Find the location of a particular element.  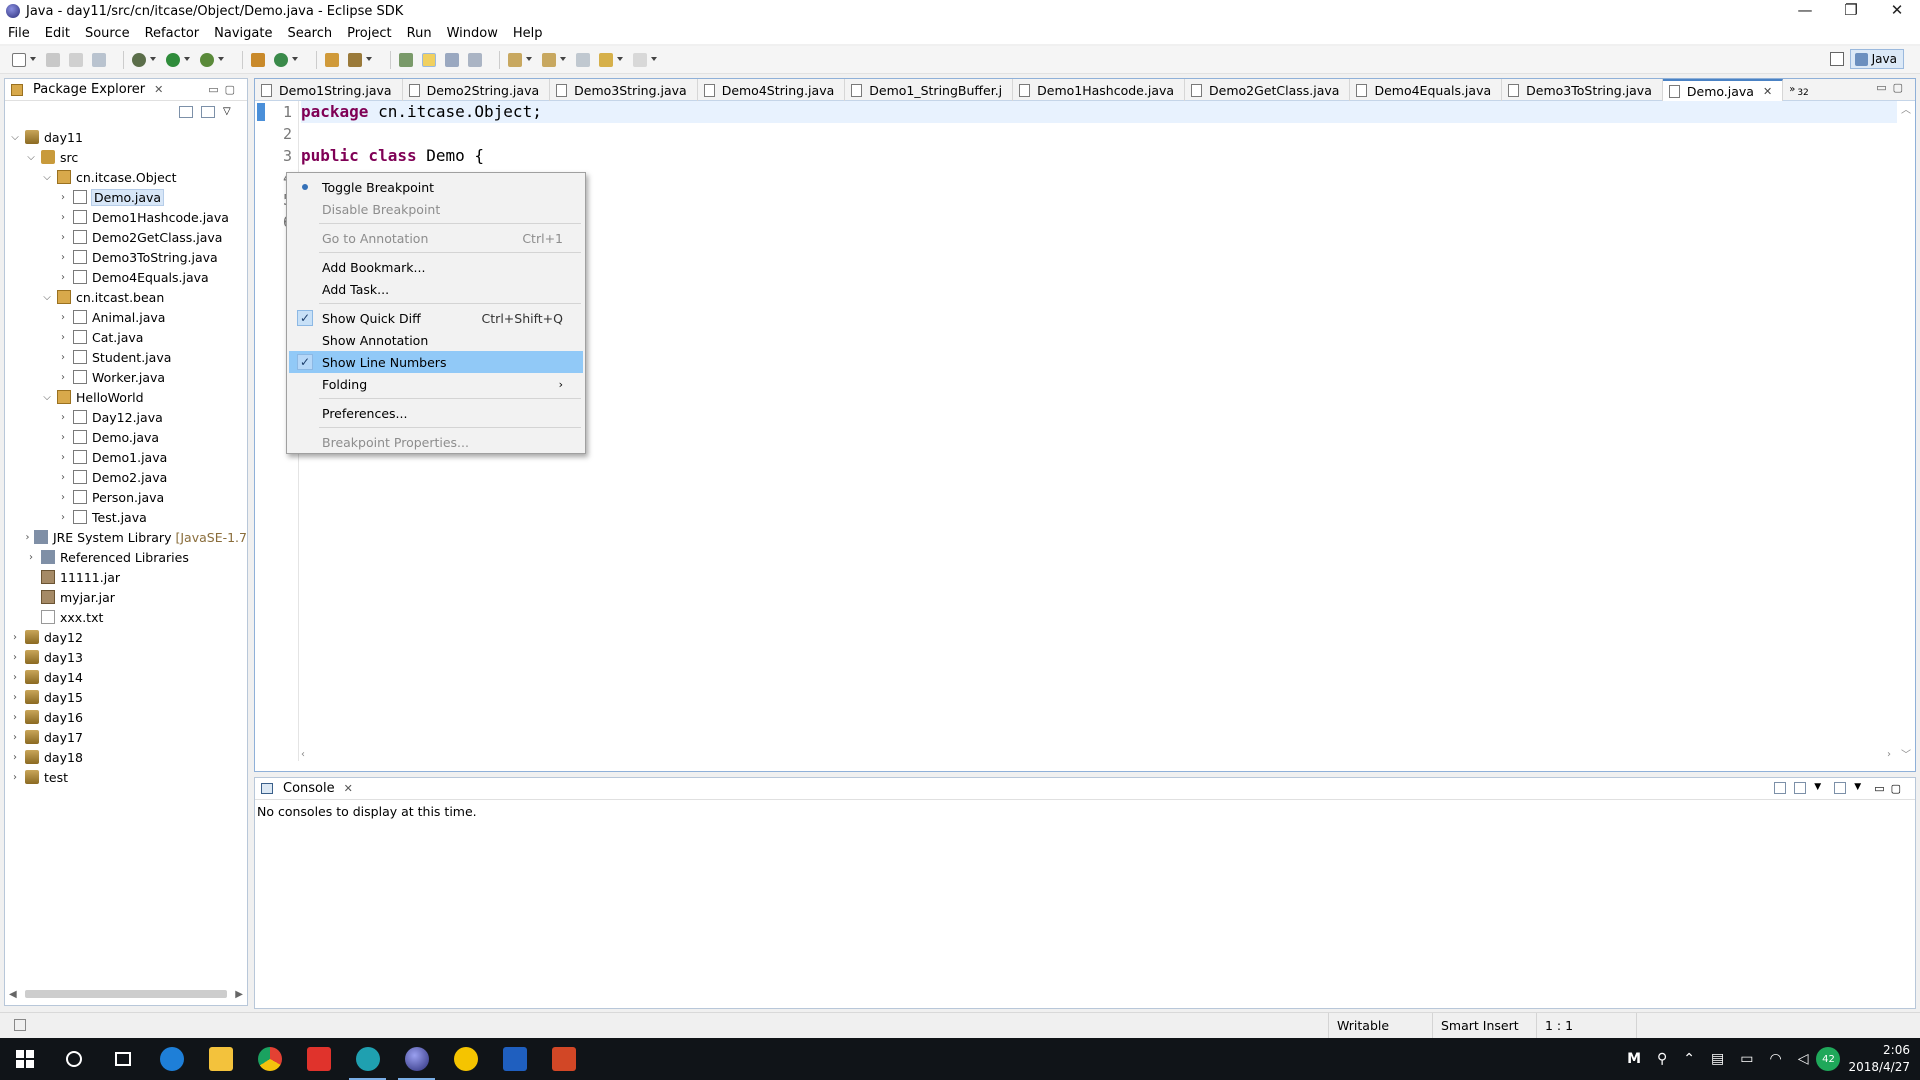

next-annotation-icon is located at coordinates (515, 59).